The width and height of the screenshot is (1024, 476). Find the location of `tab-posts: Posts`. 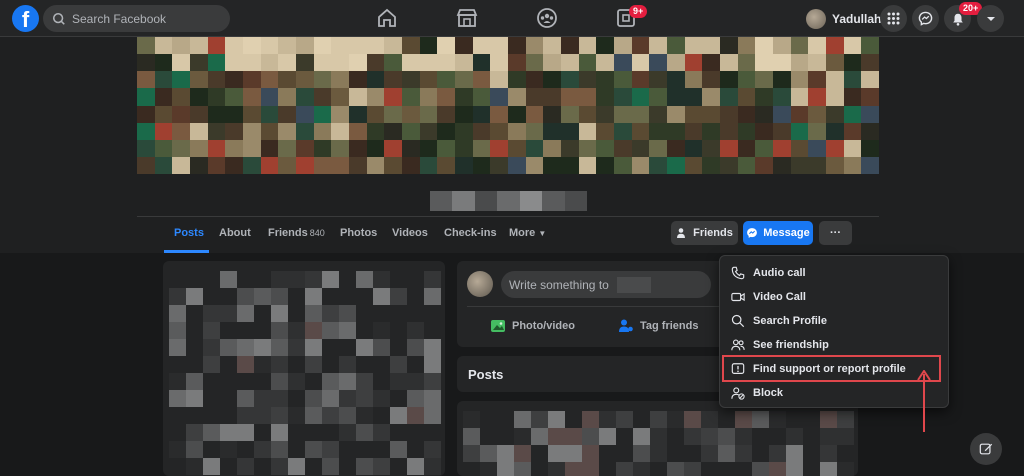

tab-posts: Posts is located at coordinates (189, 233).